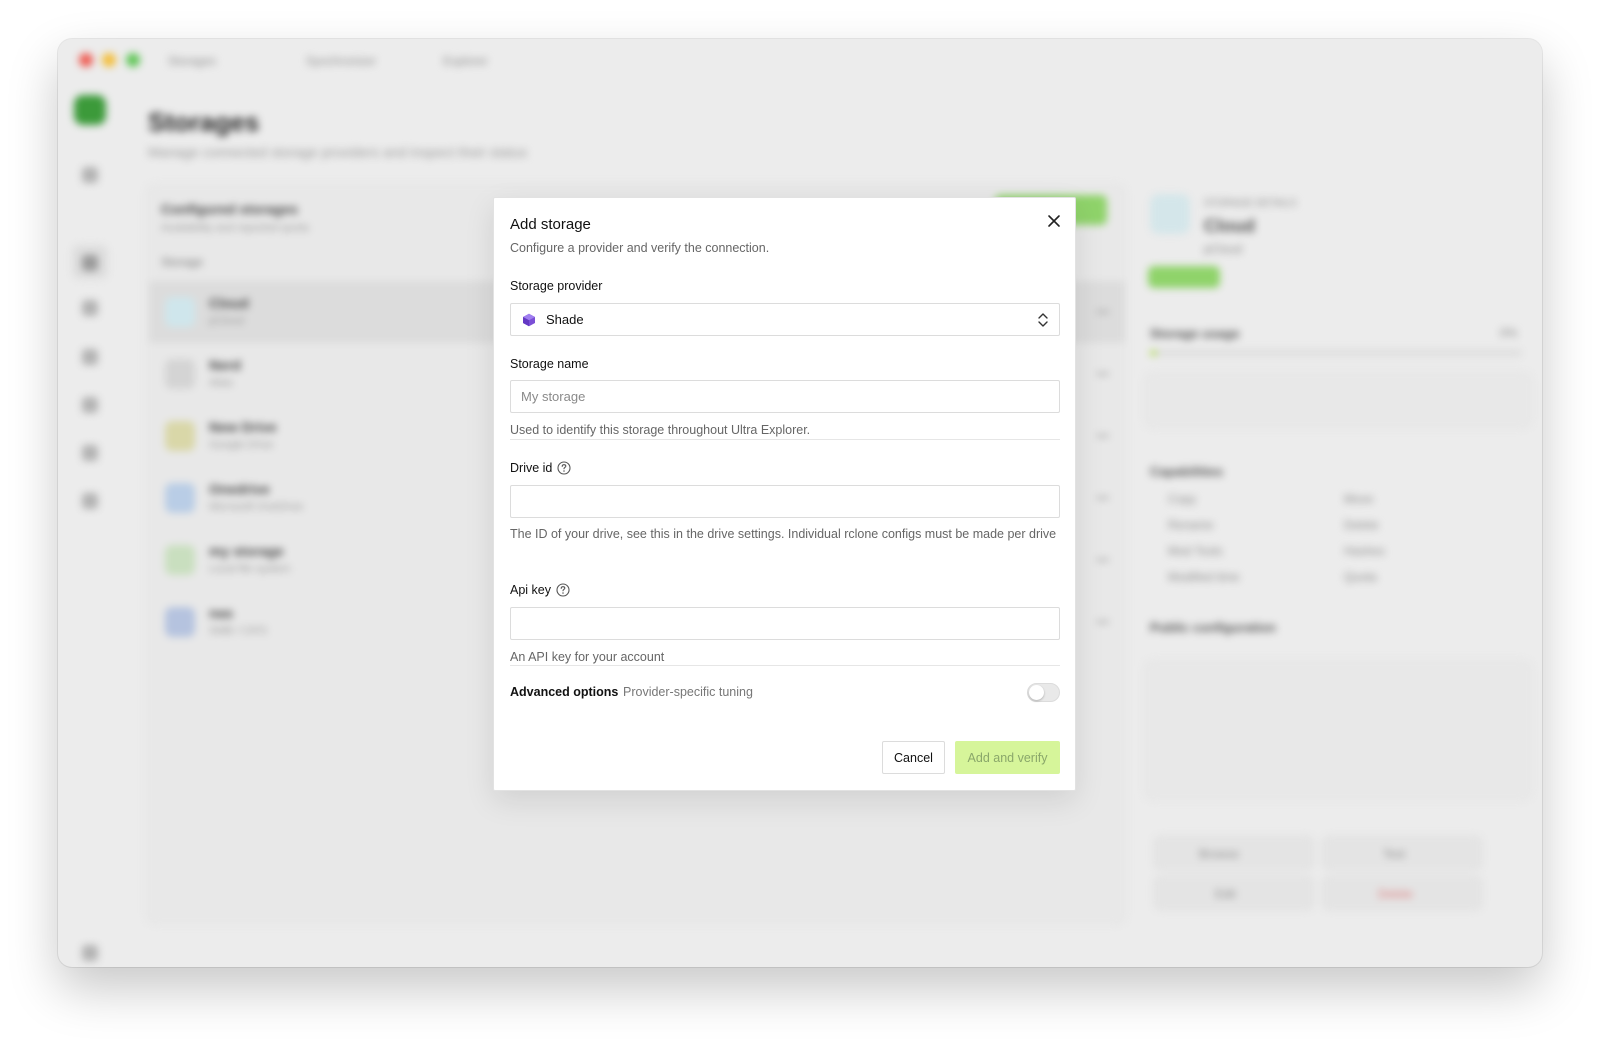 Image resolution: width=1600 pixels, height=1044 pixels. Describe the element at coordinates (250, 569) in the screenshot. I see `row-provider: Local file system` at that location.